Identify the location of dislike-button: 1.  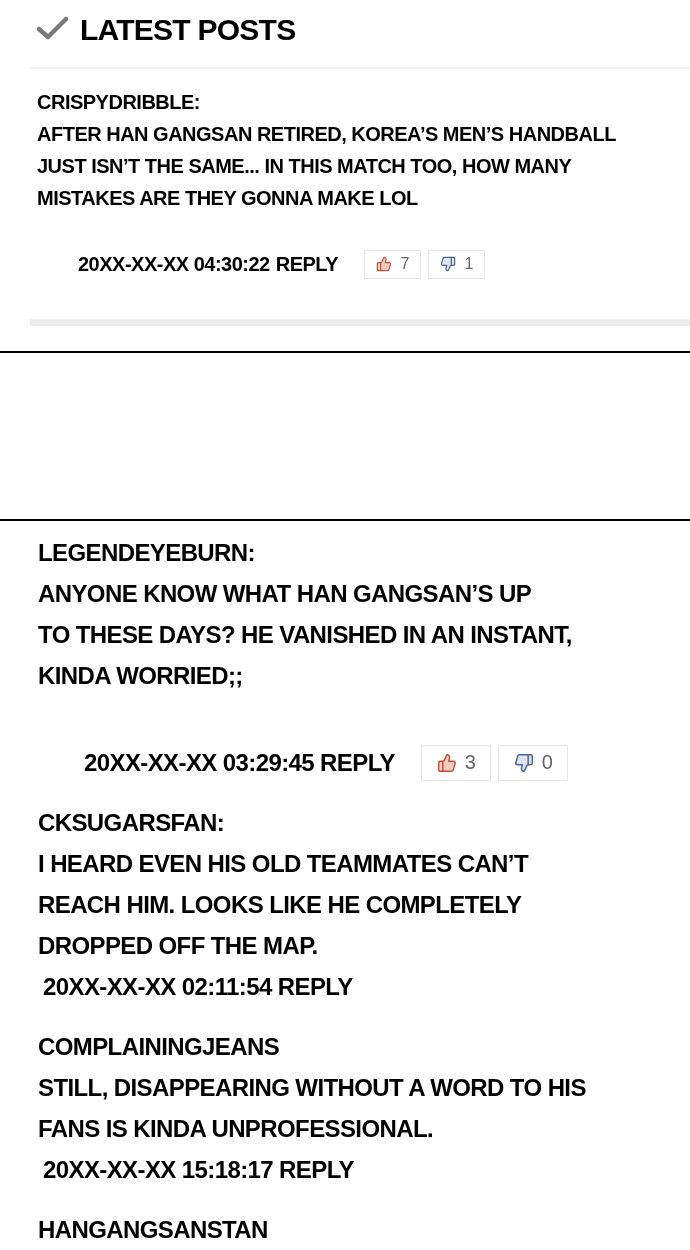
(457, 264).